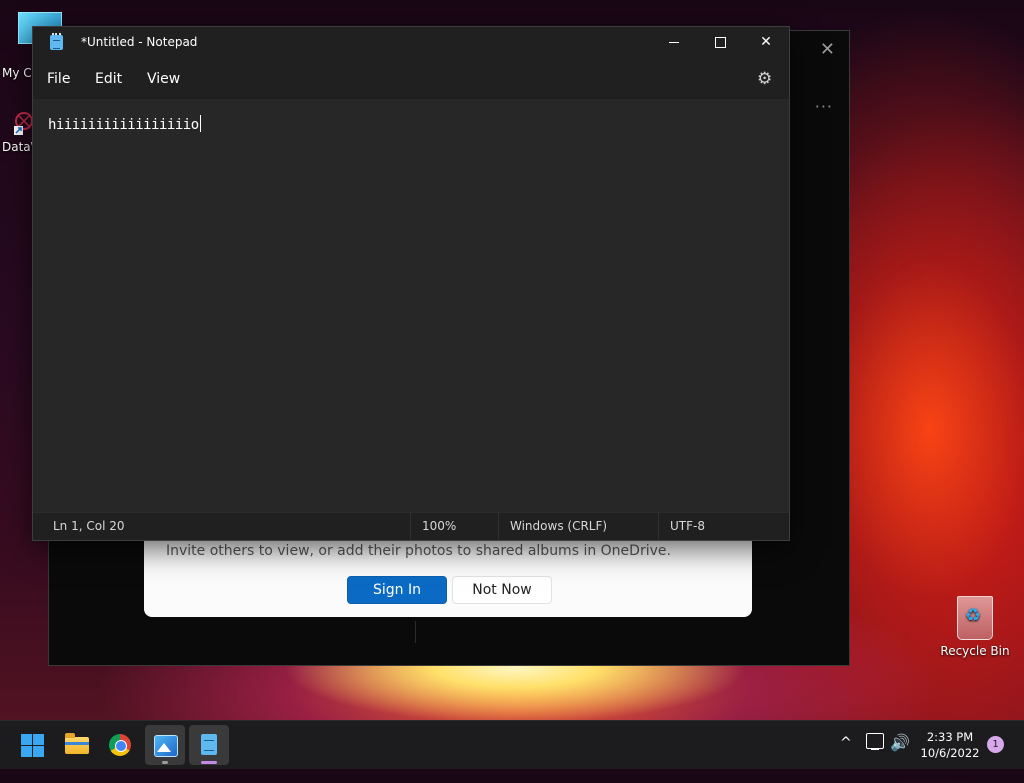 The image size is (1024, 783). I want to click on document-content: hiiiiiiiiiiiiiiiiio, so click(123, 125).